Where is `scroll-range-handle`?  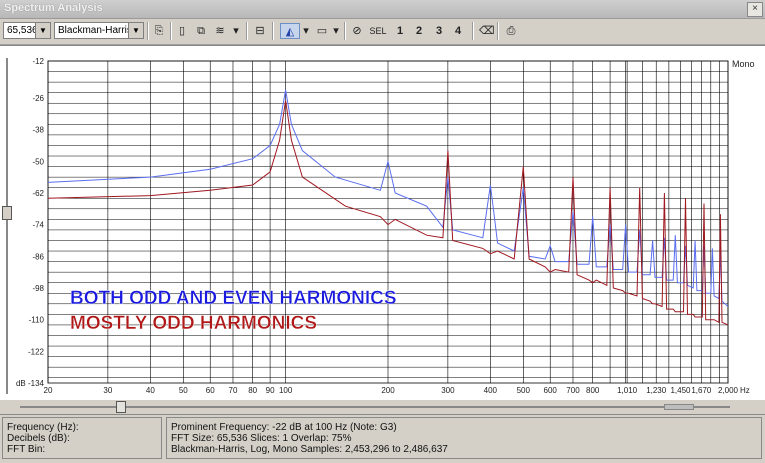
scroll-range-handle is located at coordinates (679, 407).